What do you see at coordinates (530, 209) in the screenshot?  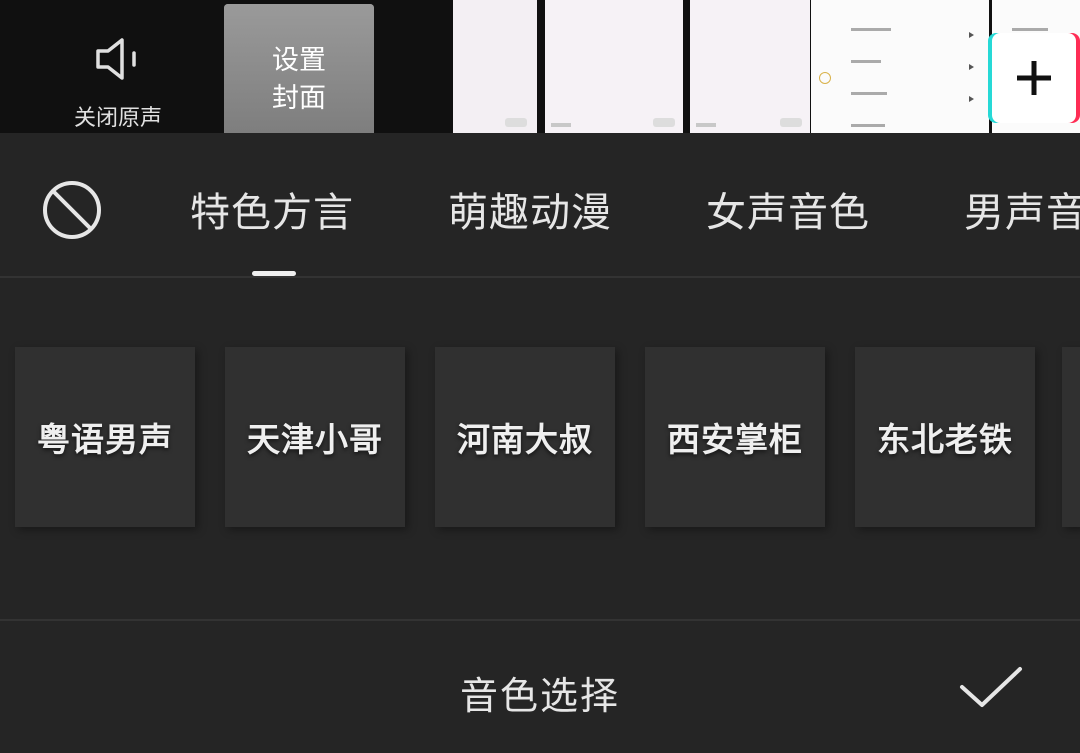 I see `tab-anime: 萌趣动漫` at bounding box center [530, 209].